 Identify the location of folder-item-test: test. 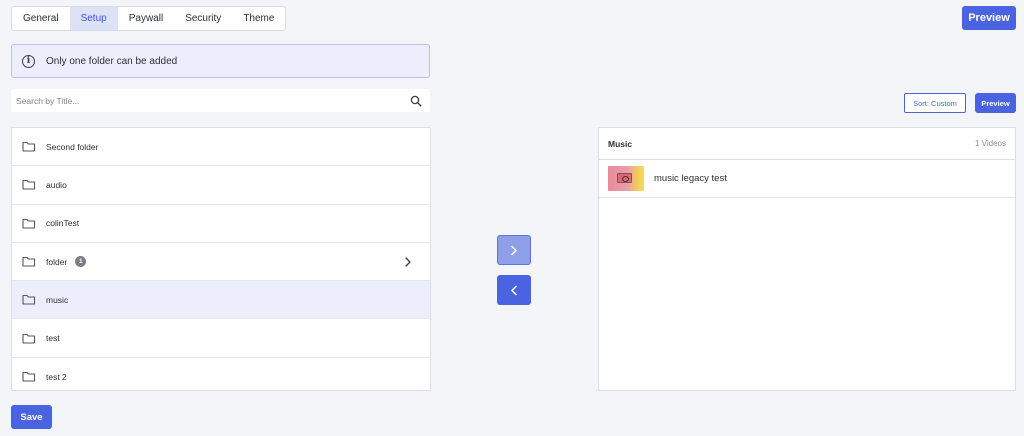
(221, 338).